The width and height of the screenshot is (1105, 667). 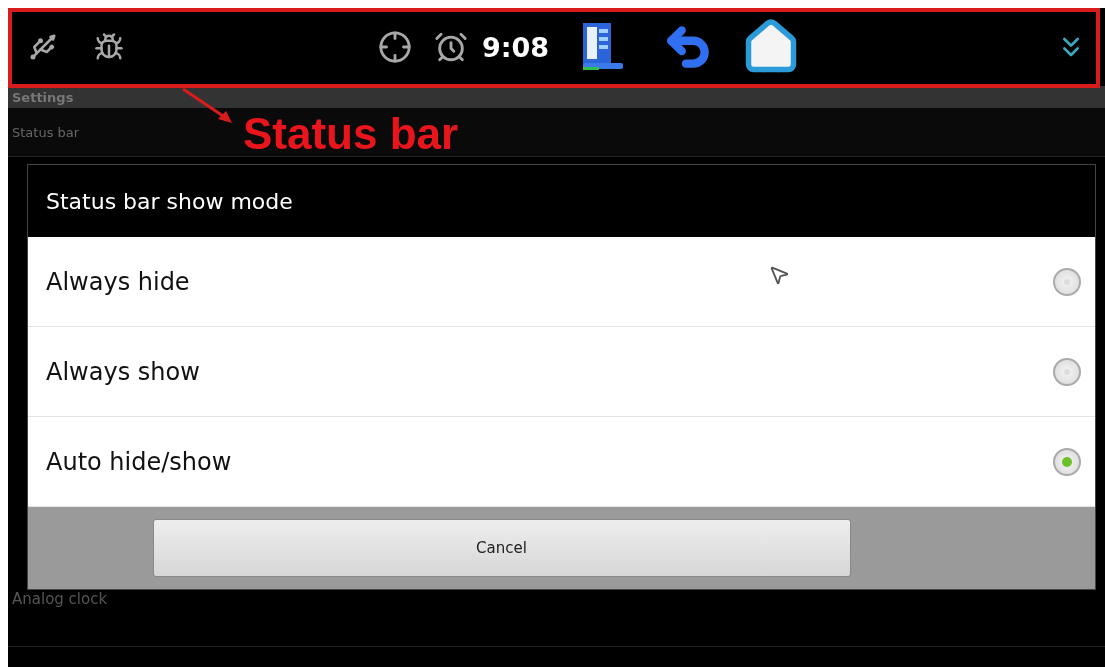 What do you see at coordinates (118, 281) in the screenshot?
I see `option-label: Always hide` at bounding box center [118, 281].